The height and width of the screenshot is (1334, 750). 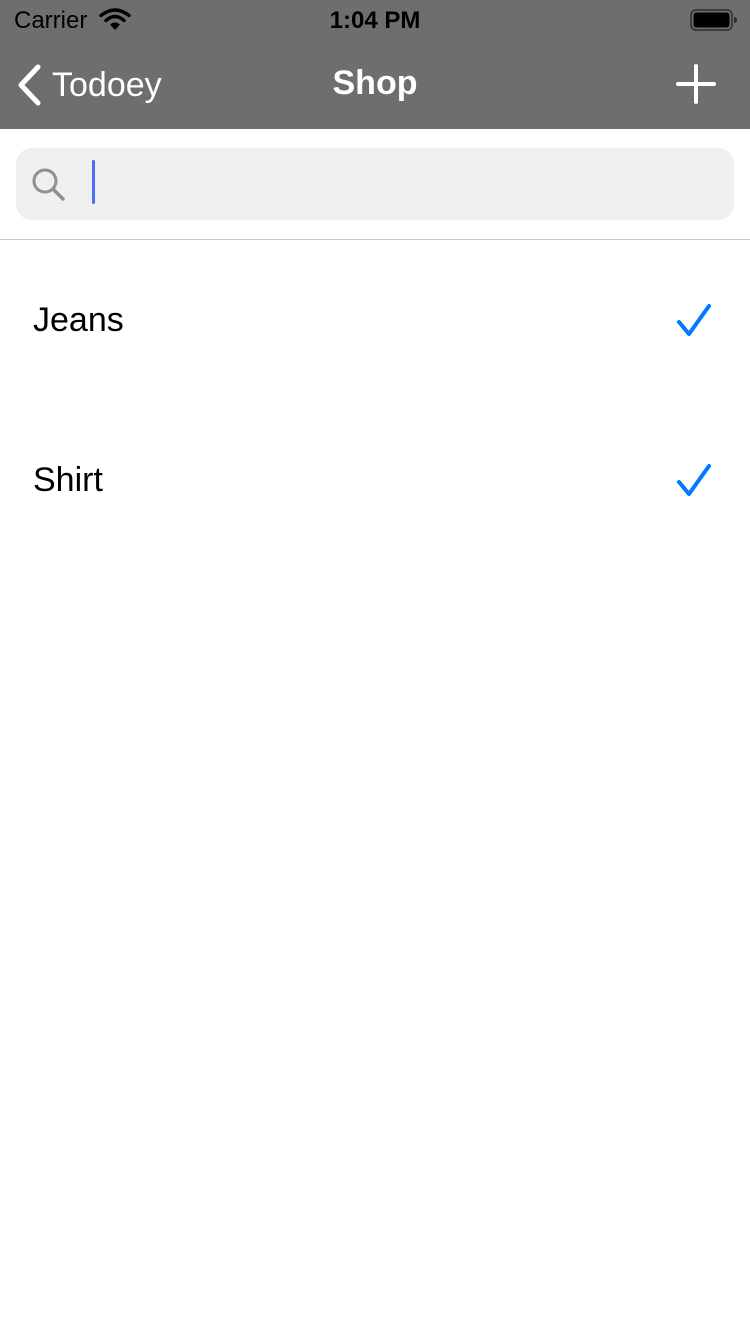 What do you see at coordinates (375, 481) in the screenshot?
I see `list-item: Shirt` at bounding box center [375, 481].